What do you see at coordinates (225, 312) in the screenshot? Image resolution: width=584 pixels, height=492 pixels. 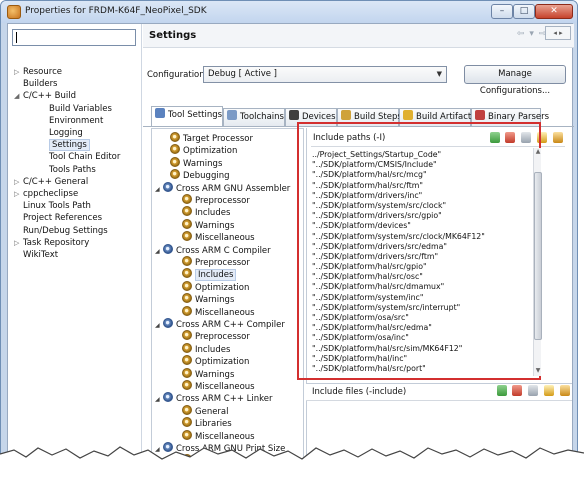 I see `tool-tree-label: Miscellaneous` at bounding box center [225, 312].